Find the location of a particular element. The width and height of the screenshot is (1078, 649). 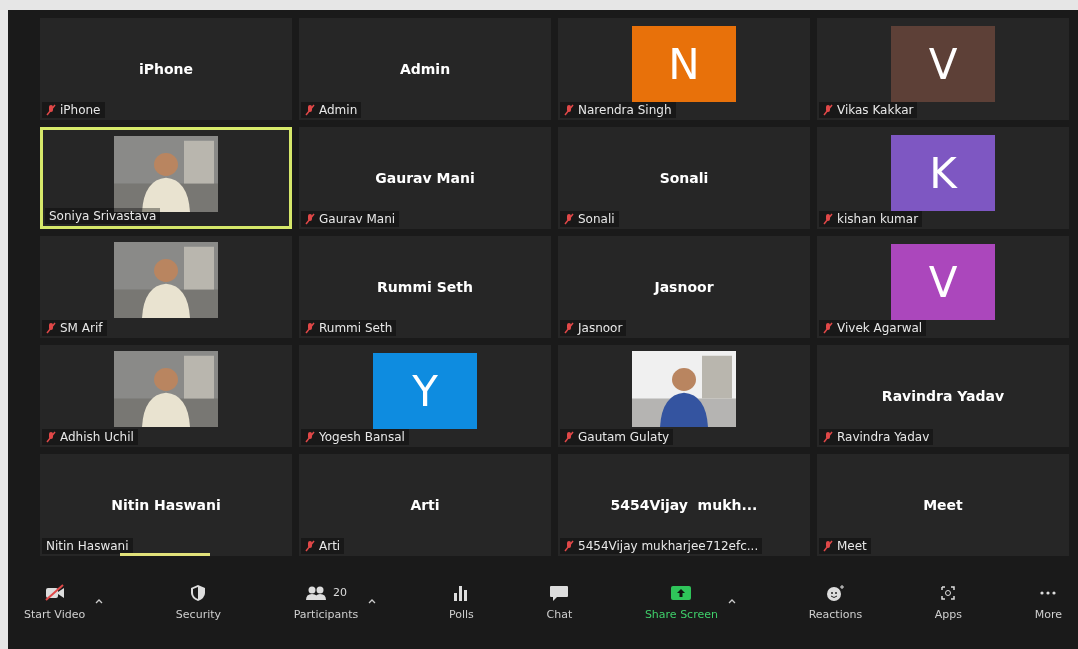

participant-name: Jasnoor is located at coordinates (684, 287).